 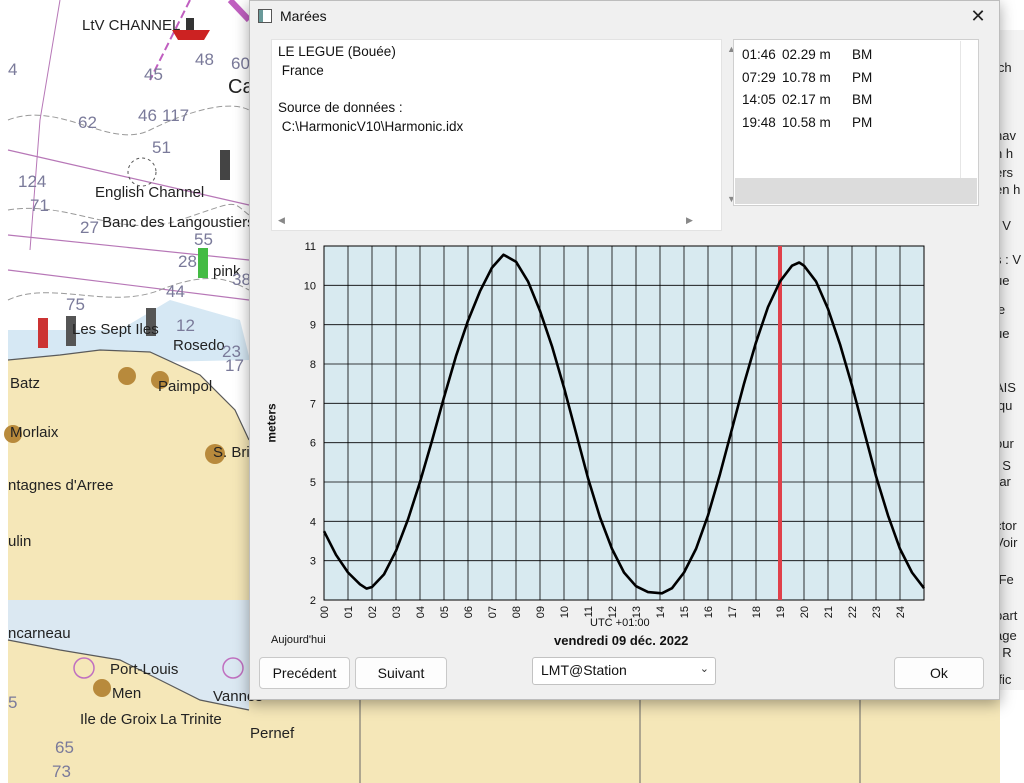 I want to click on x-tick-label: 05, so click(x=445, y=612).